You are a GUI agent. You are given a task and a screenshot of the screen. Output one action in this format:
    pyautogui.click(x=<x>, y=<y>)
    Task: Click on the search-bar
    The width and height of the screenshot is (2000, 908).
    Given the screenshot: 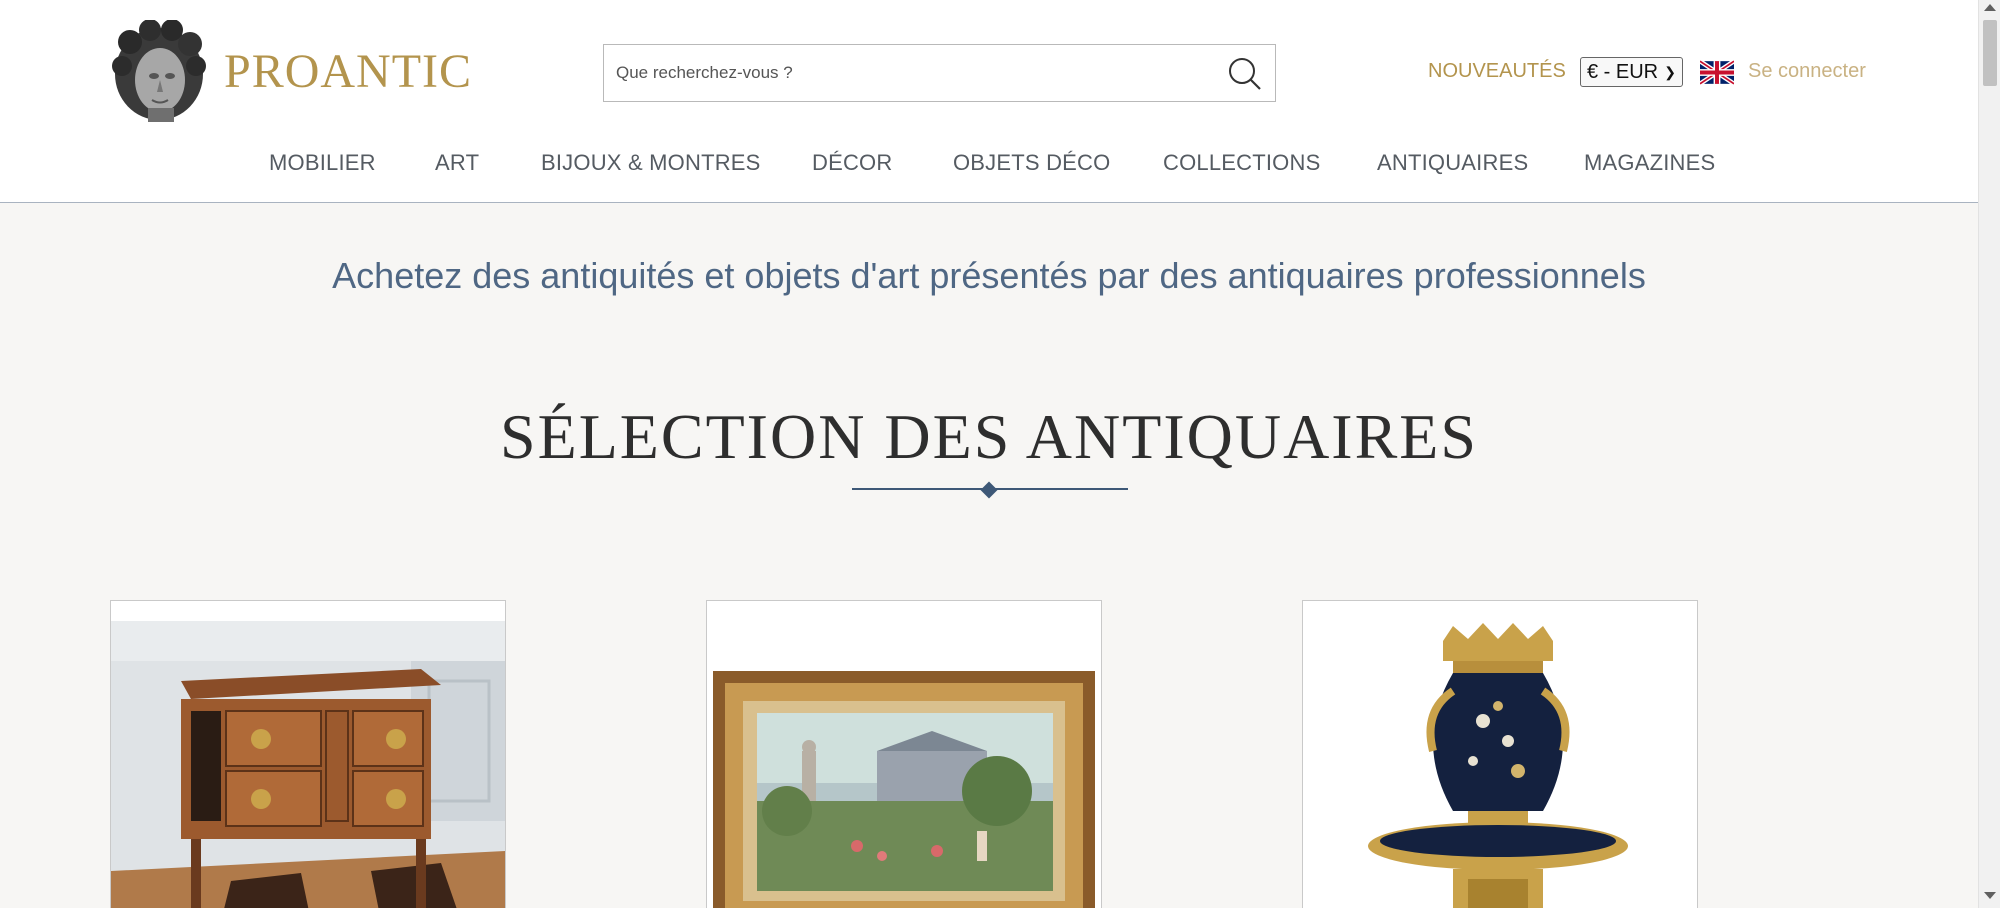 What is the action you would take?
    pyautogui.click(x=939, y=73)
    